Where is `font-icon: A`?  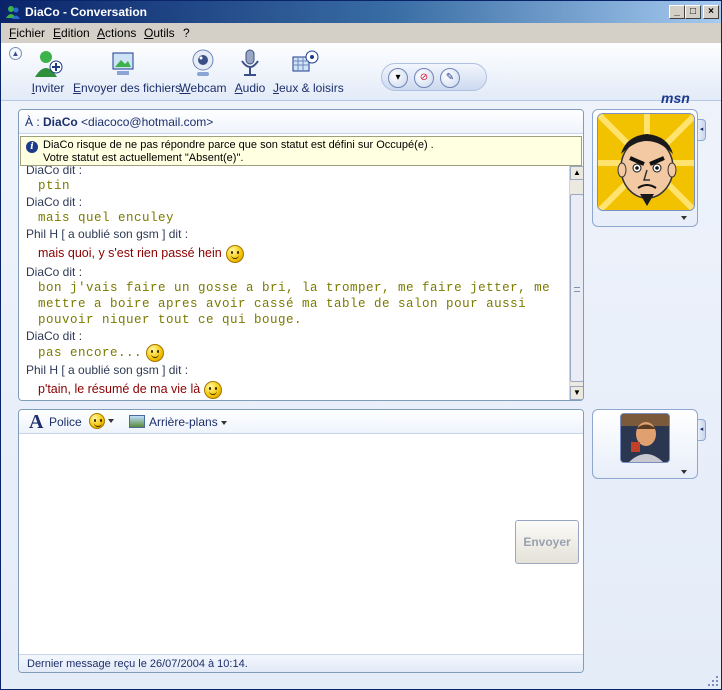 font-icon: A is located at coordinates (36, 422).